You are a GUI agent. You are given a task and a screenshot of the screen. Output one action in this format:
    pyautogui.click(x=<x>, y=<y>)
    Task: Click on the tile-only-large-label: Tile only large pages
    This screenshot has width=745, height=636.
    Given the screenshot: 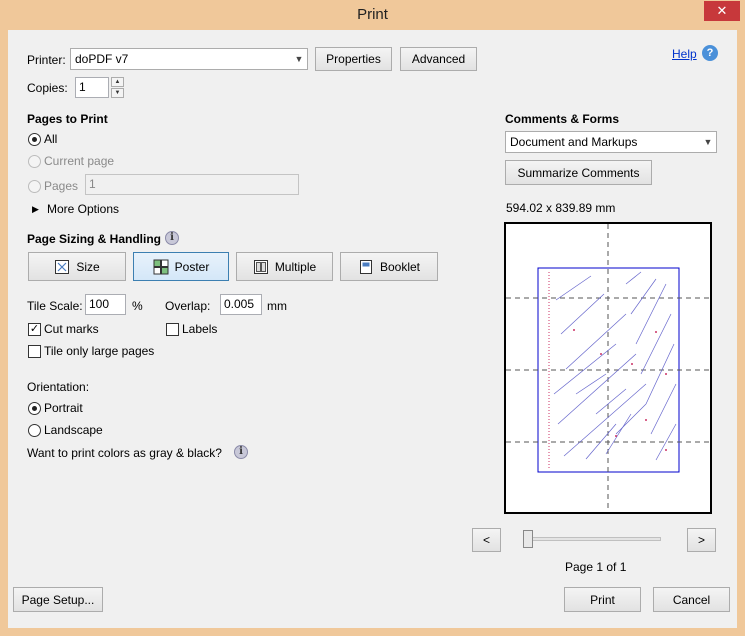 What is the action you would take?
    pyautogui.click(x=99, y=351)
    